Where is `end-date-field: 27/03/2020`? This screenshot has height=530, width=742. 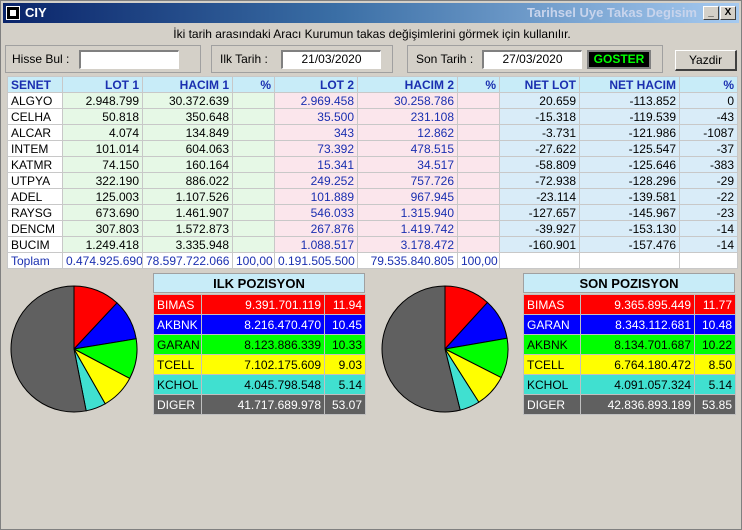 end-date-field: 27/03/2020 is located at coordinates (532, 59).